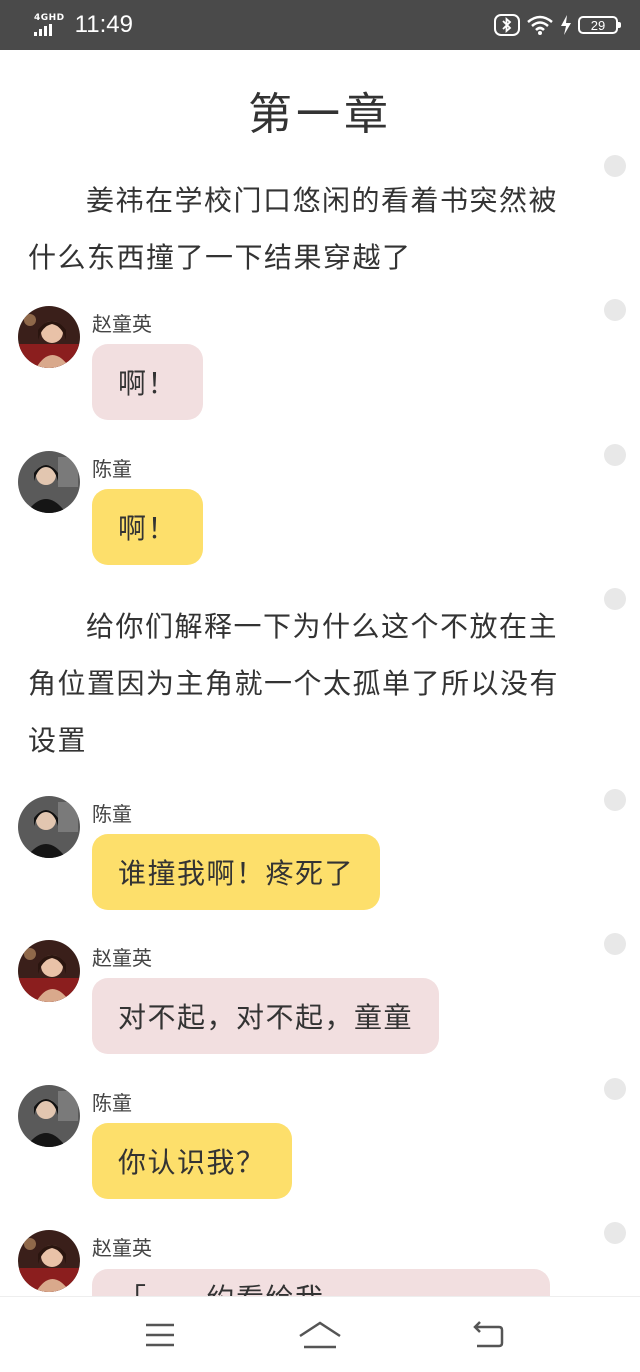 This screenshot has height=1372, width=640. I want to click on message-bubble: 谁撞我啊！疼死了, so click(236, 872).